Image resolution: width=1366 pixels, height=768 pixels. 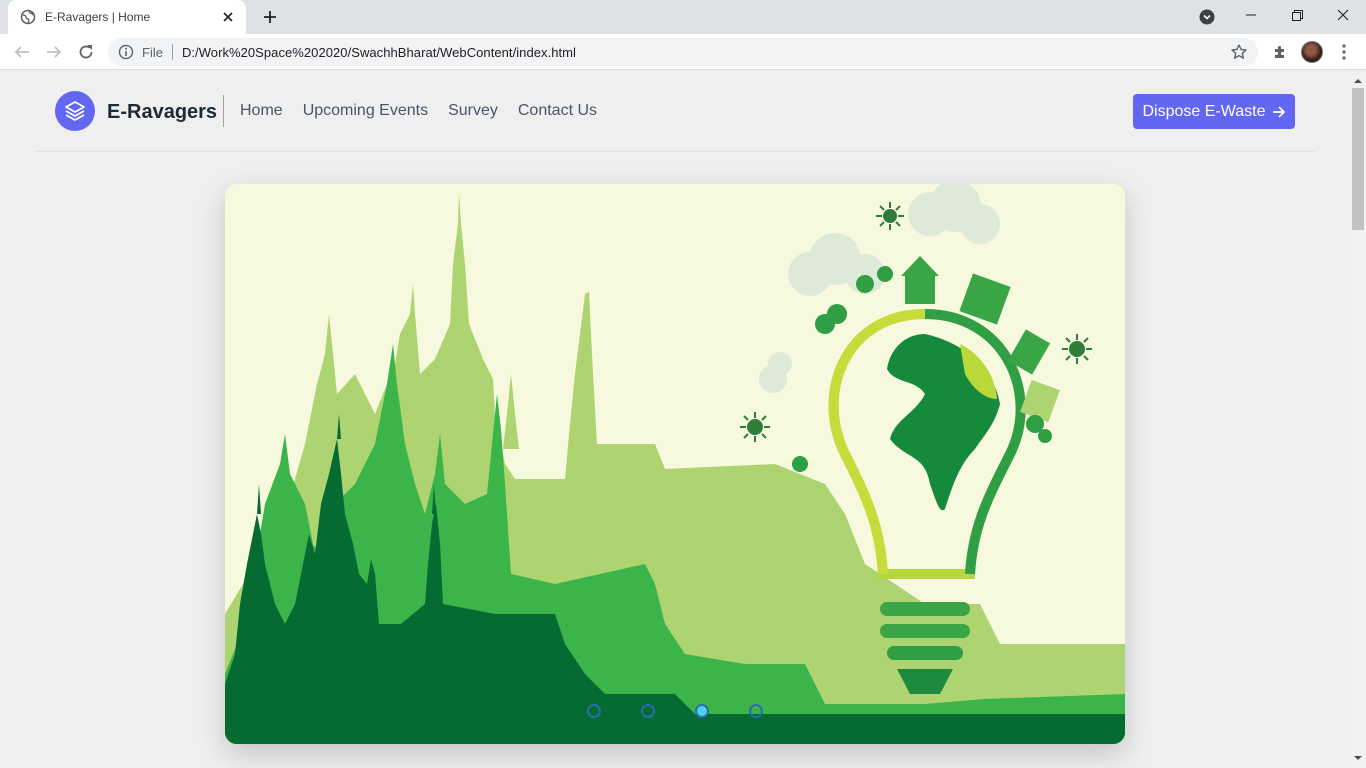 What do you see at coordinates (98, 17) in the screenshot?
I see `tab-title: E-Ravagers | Home` at bounding box center [98, 17].